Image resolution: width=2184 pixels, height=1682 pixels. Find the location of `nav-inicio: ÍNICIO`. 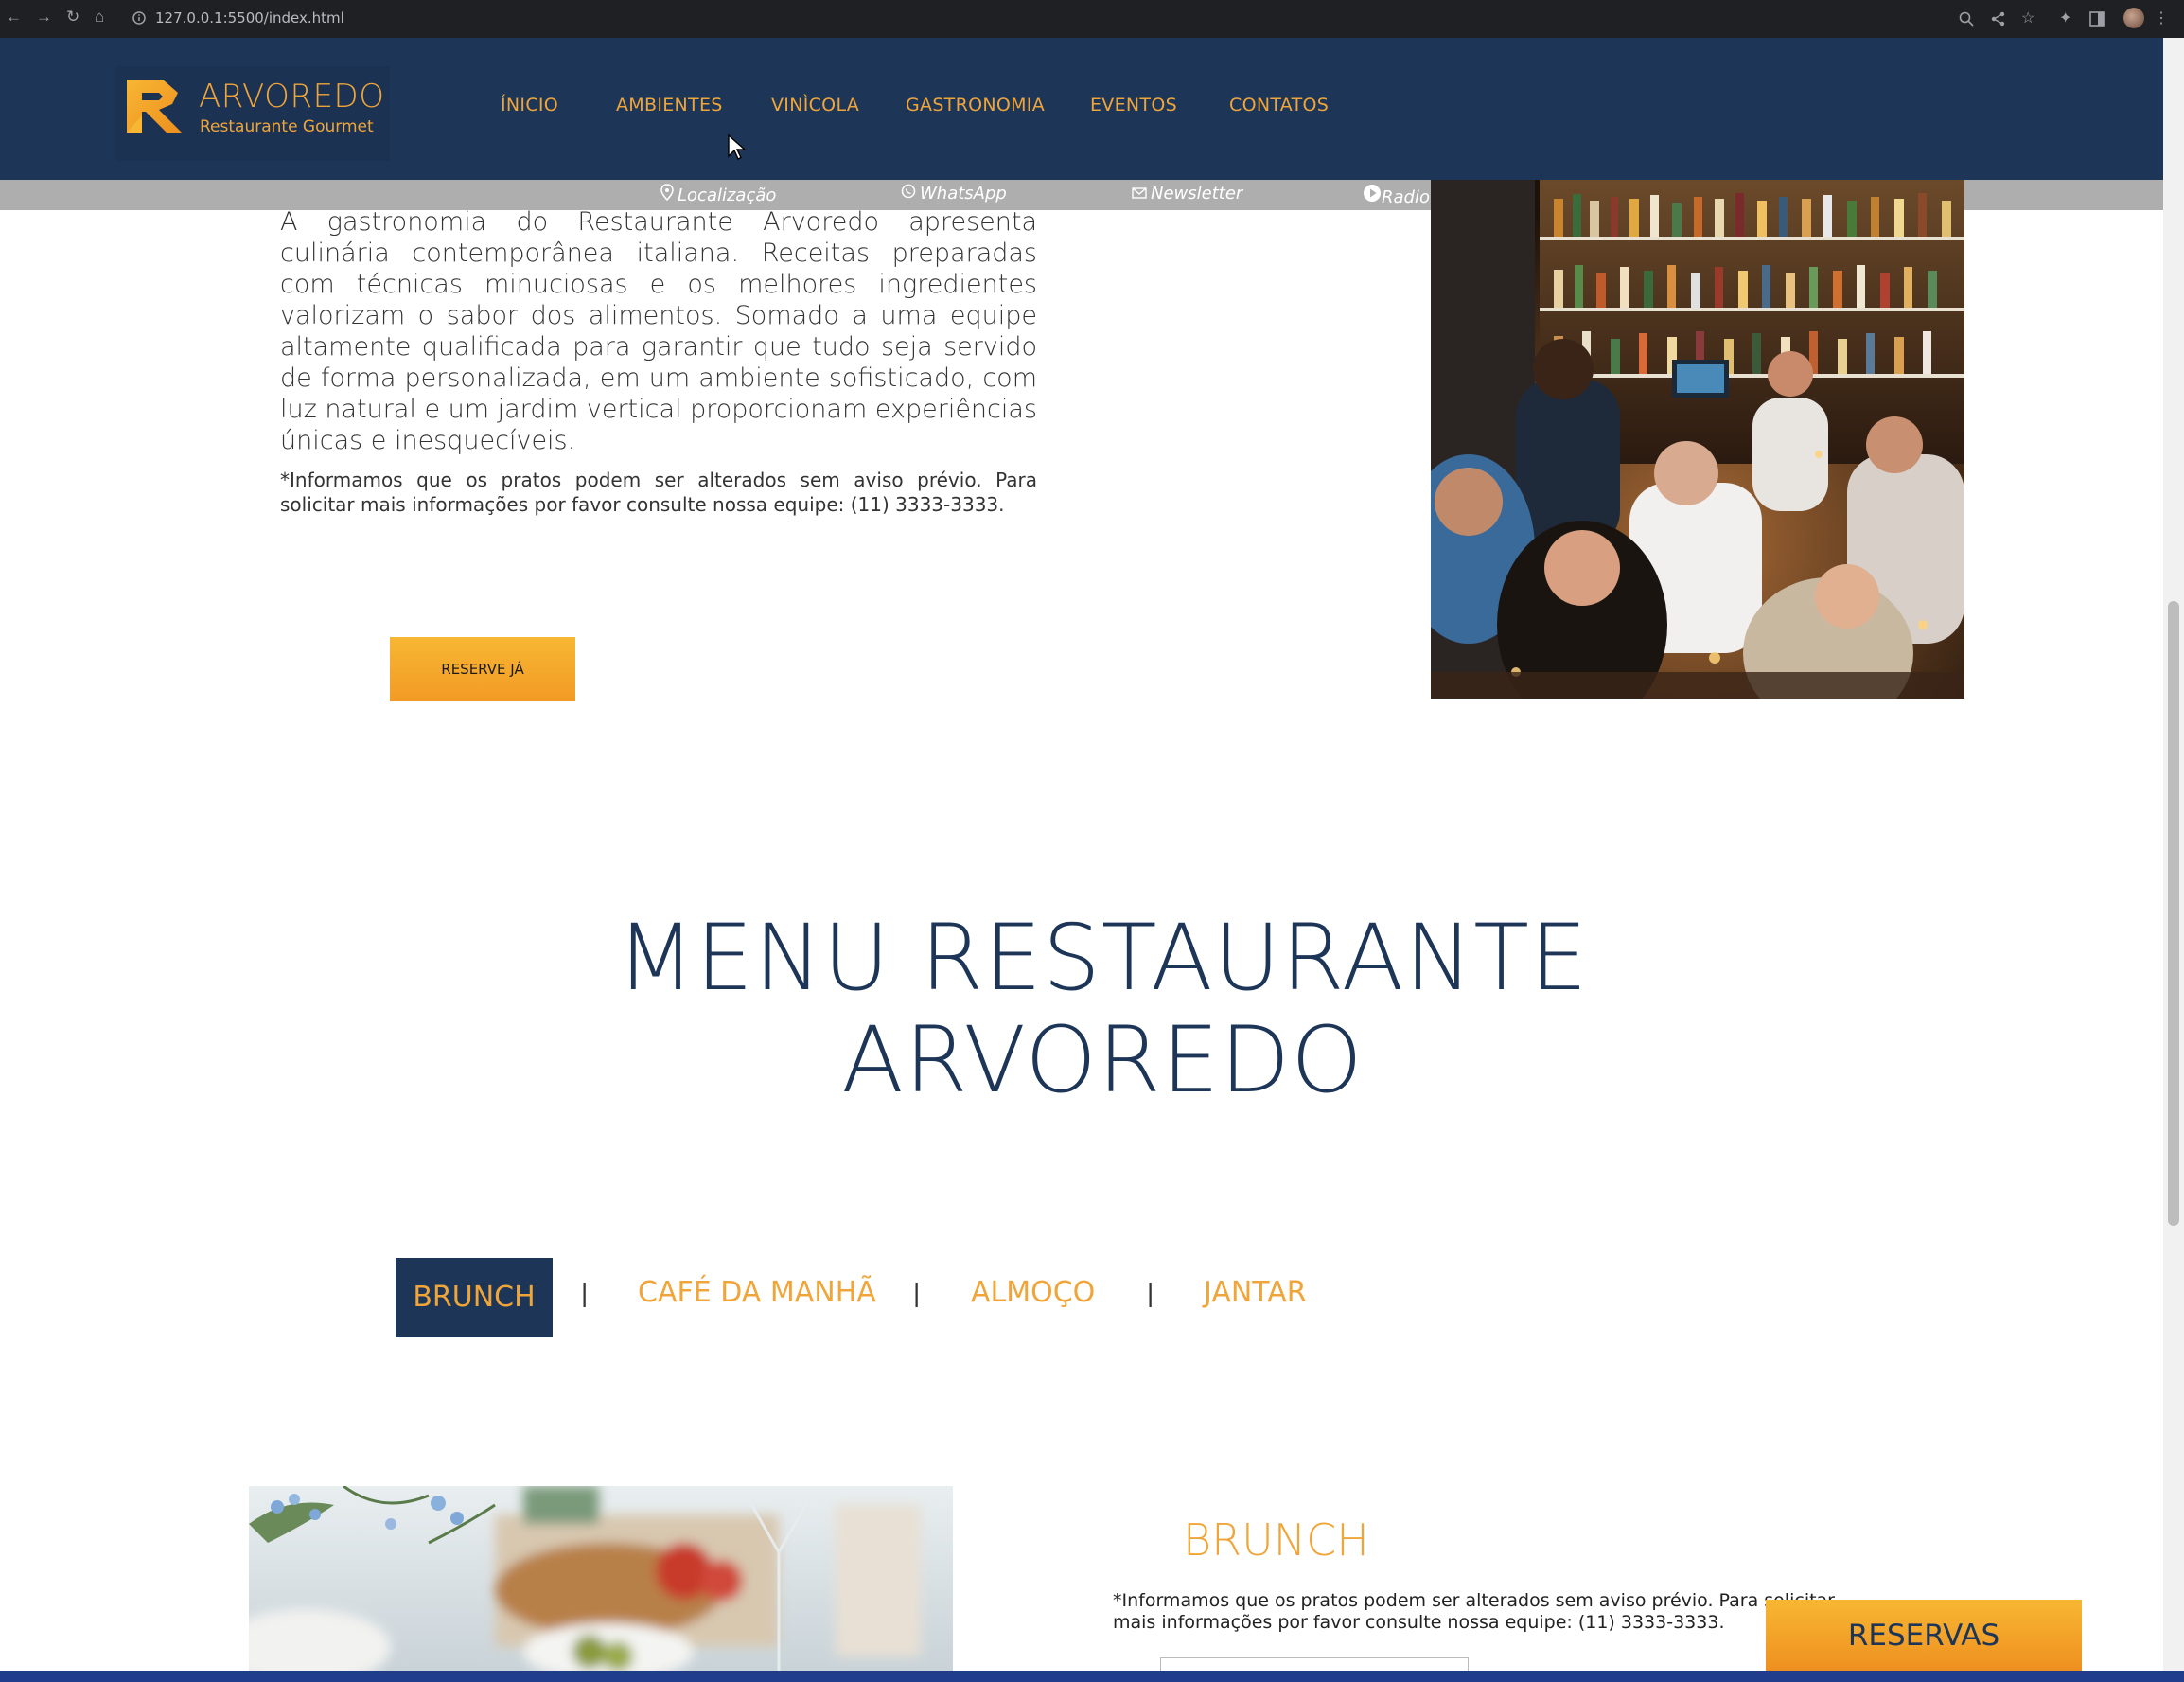

nav-inicio: ÍNICIO is located at coordinates (529, 105).